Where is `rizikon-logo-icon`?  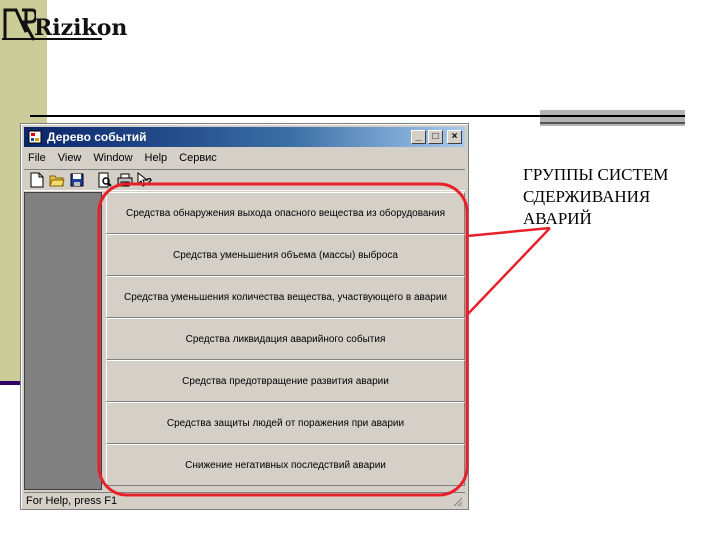 rizikon-logo-icon is located at coordinates (19, 24).